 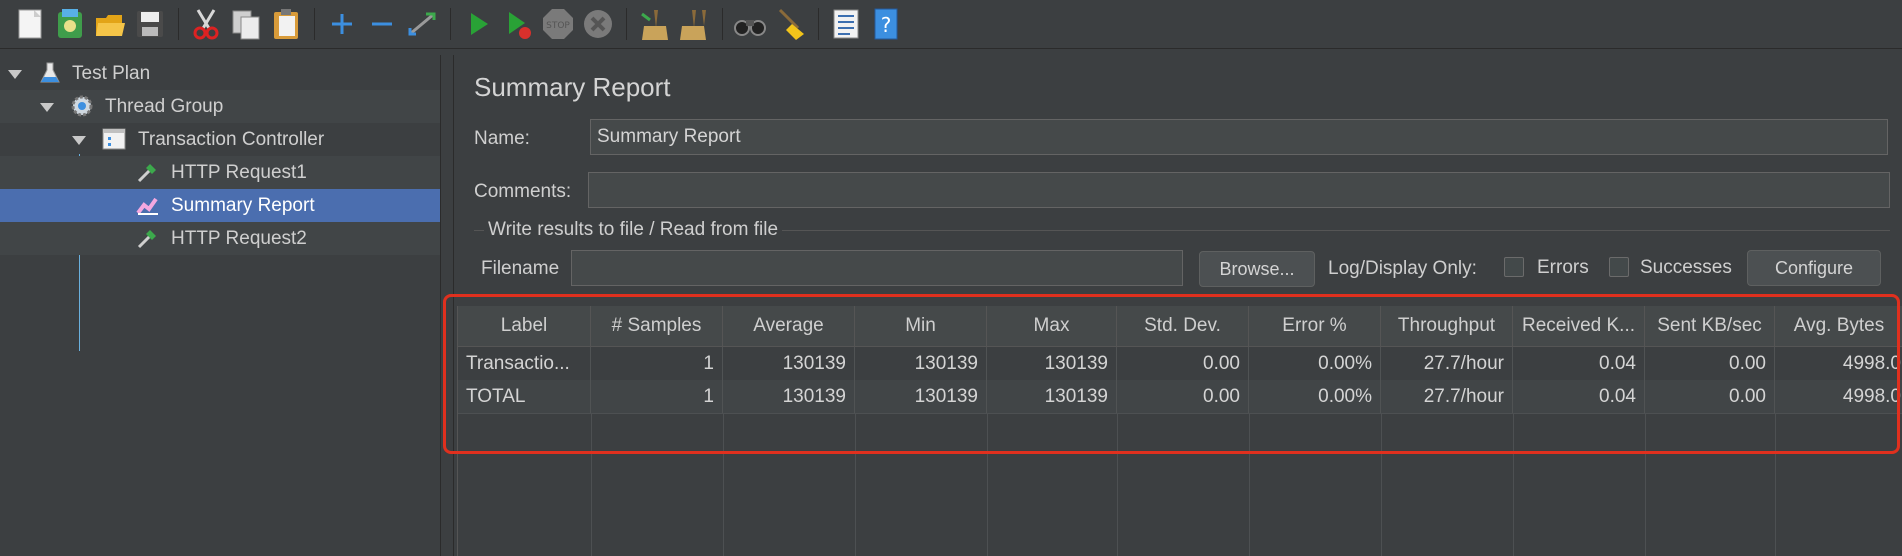 I want to click on comments-field, so click(x=1239, y=190).